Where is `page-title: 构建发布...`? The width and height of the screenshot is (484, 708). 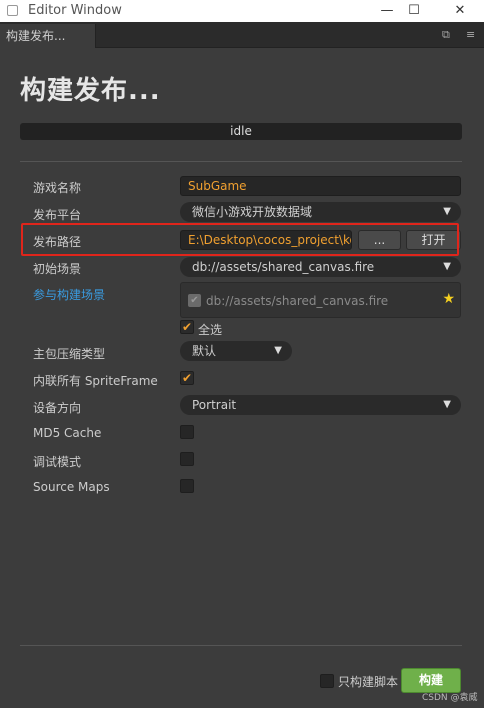
page-title: 构建发布... is located at coordinates (90, 91).